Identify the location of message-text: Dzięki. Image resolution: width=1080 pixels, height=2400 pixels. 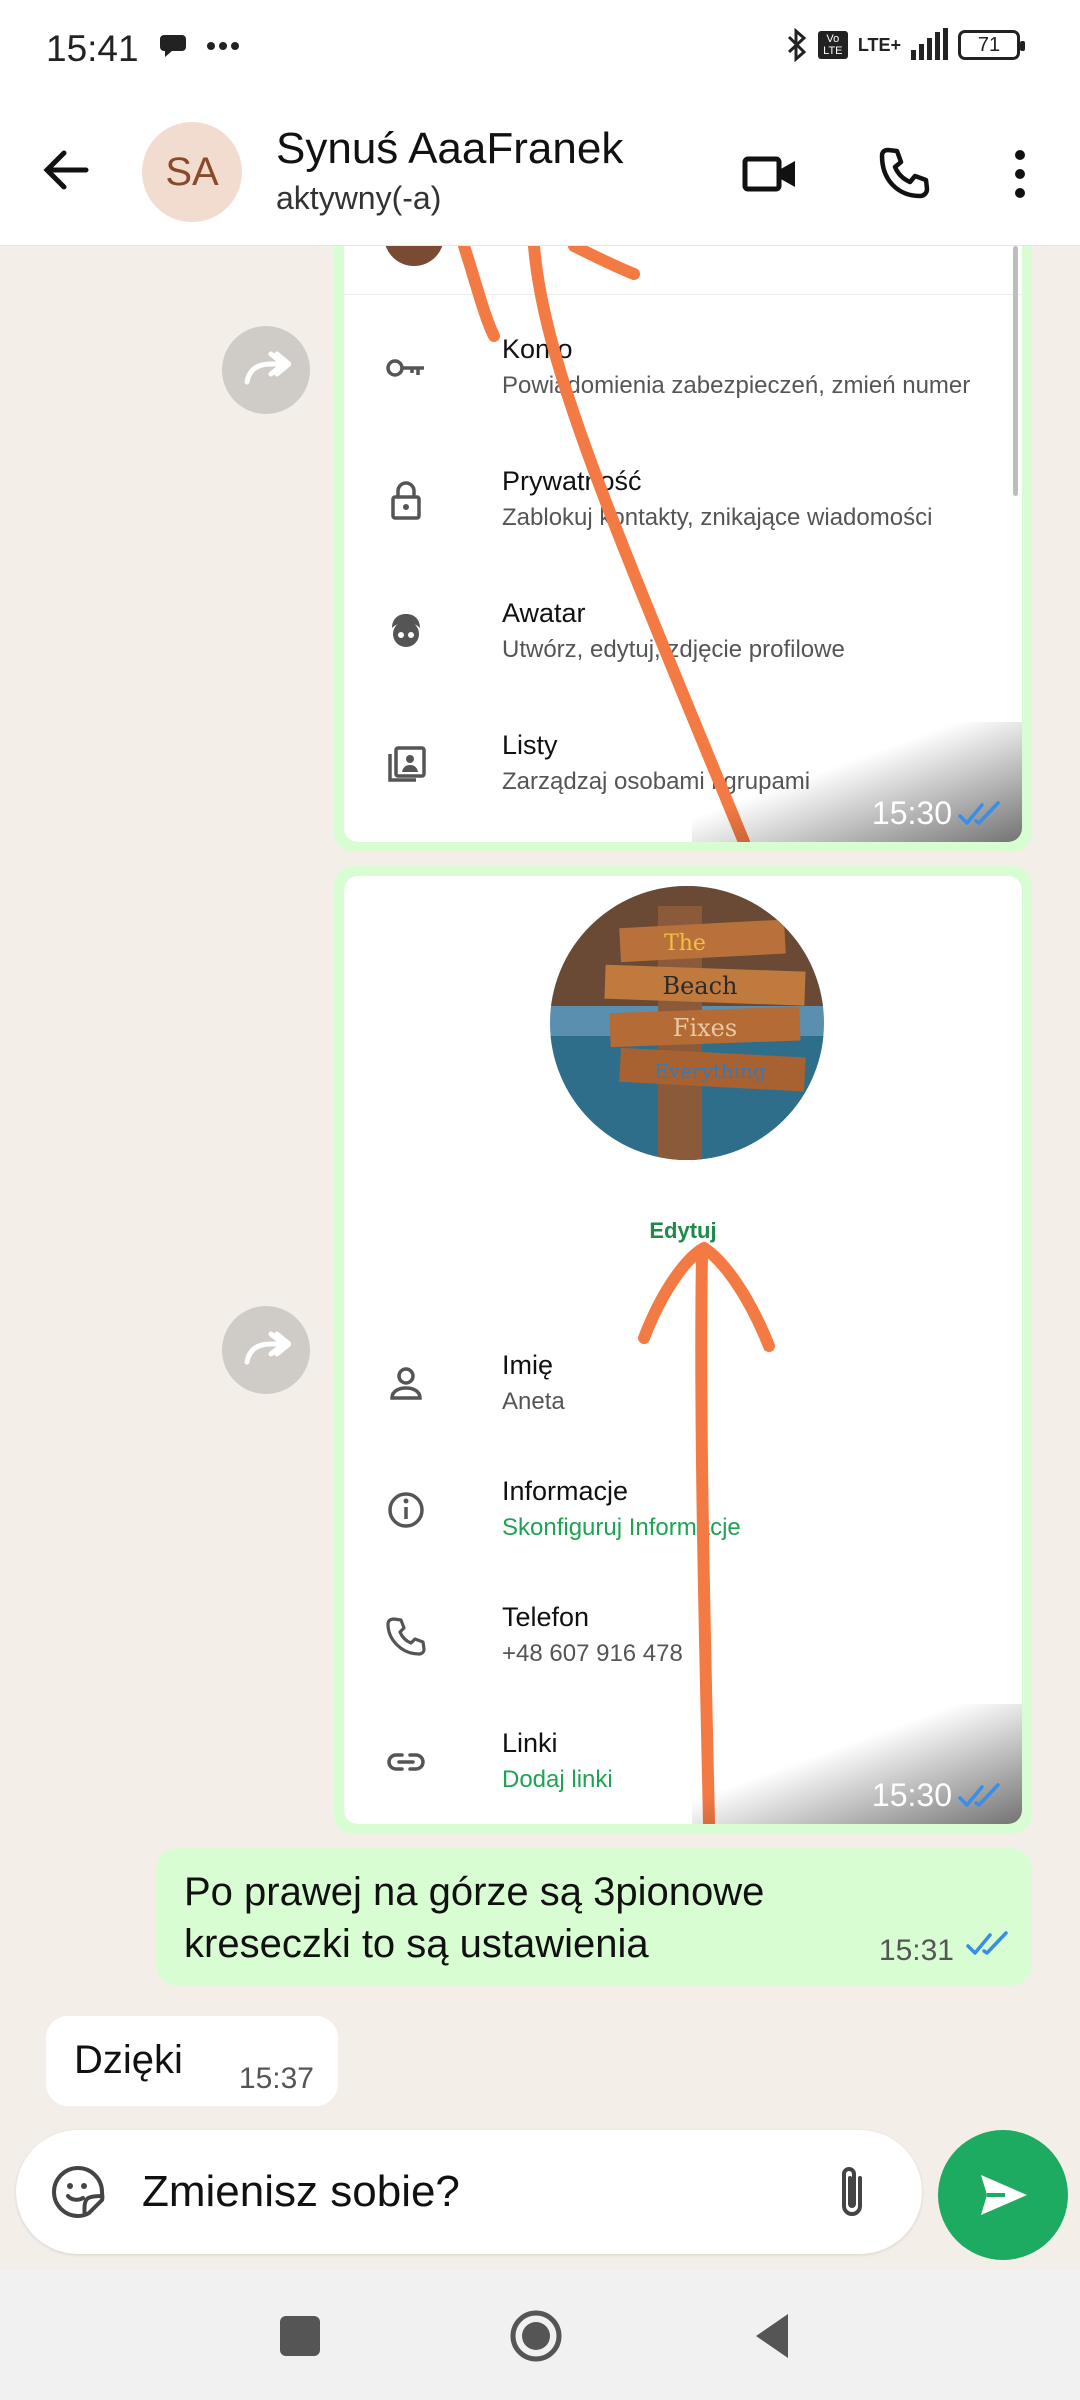
(128, 2060).